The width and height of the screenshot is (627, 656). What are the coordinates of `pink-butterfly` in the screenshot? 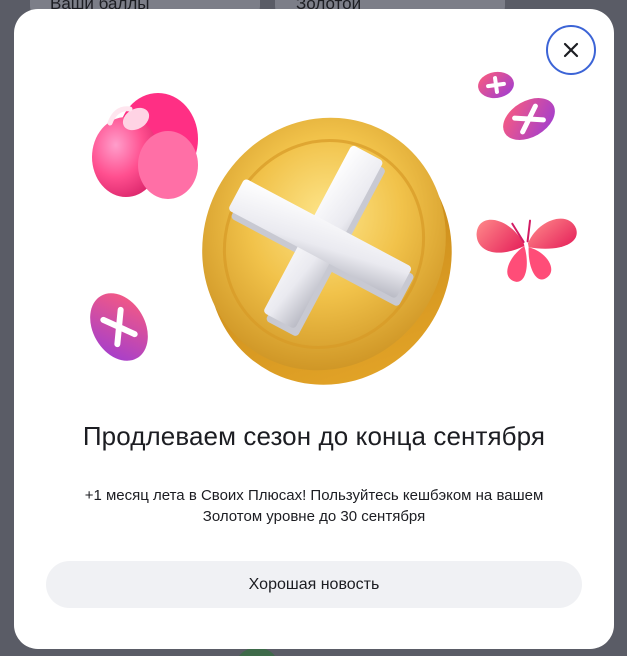 It's located at (526, 250).